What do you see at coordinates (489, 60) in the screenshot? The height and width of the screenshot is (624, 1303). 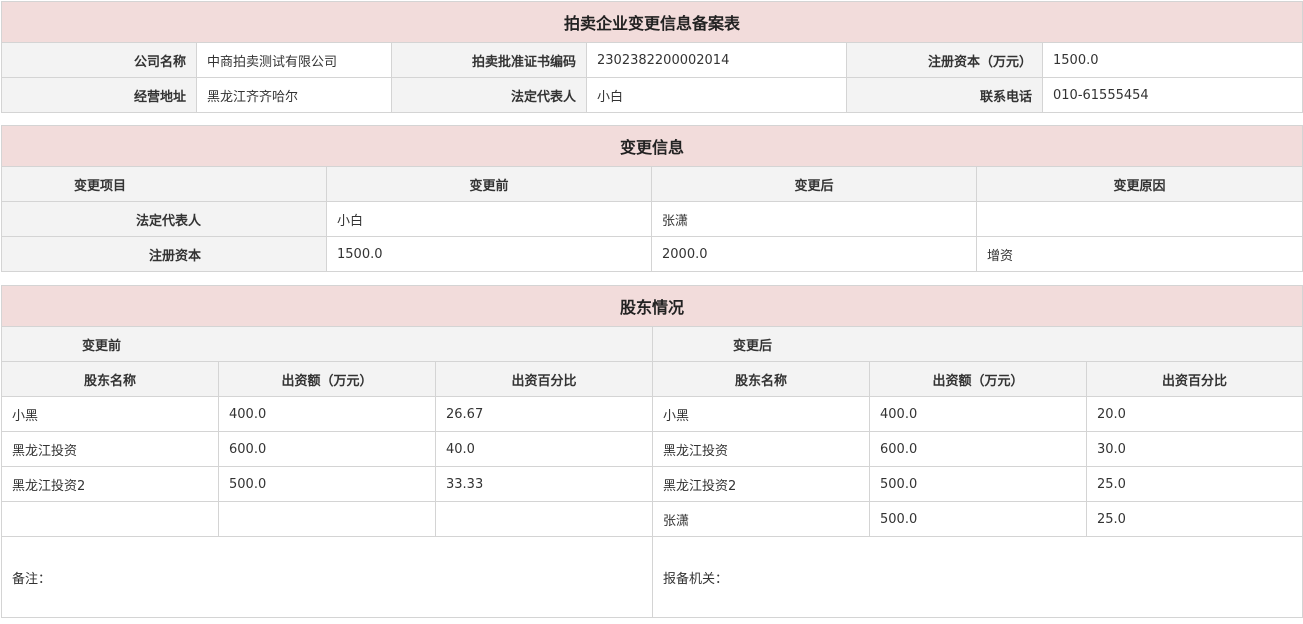 I see `license-code-label: 拍卖批准证书编码` at bounding box center [489, 60].